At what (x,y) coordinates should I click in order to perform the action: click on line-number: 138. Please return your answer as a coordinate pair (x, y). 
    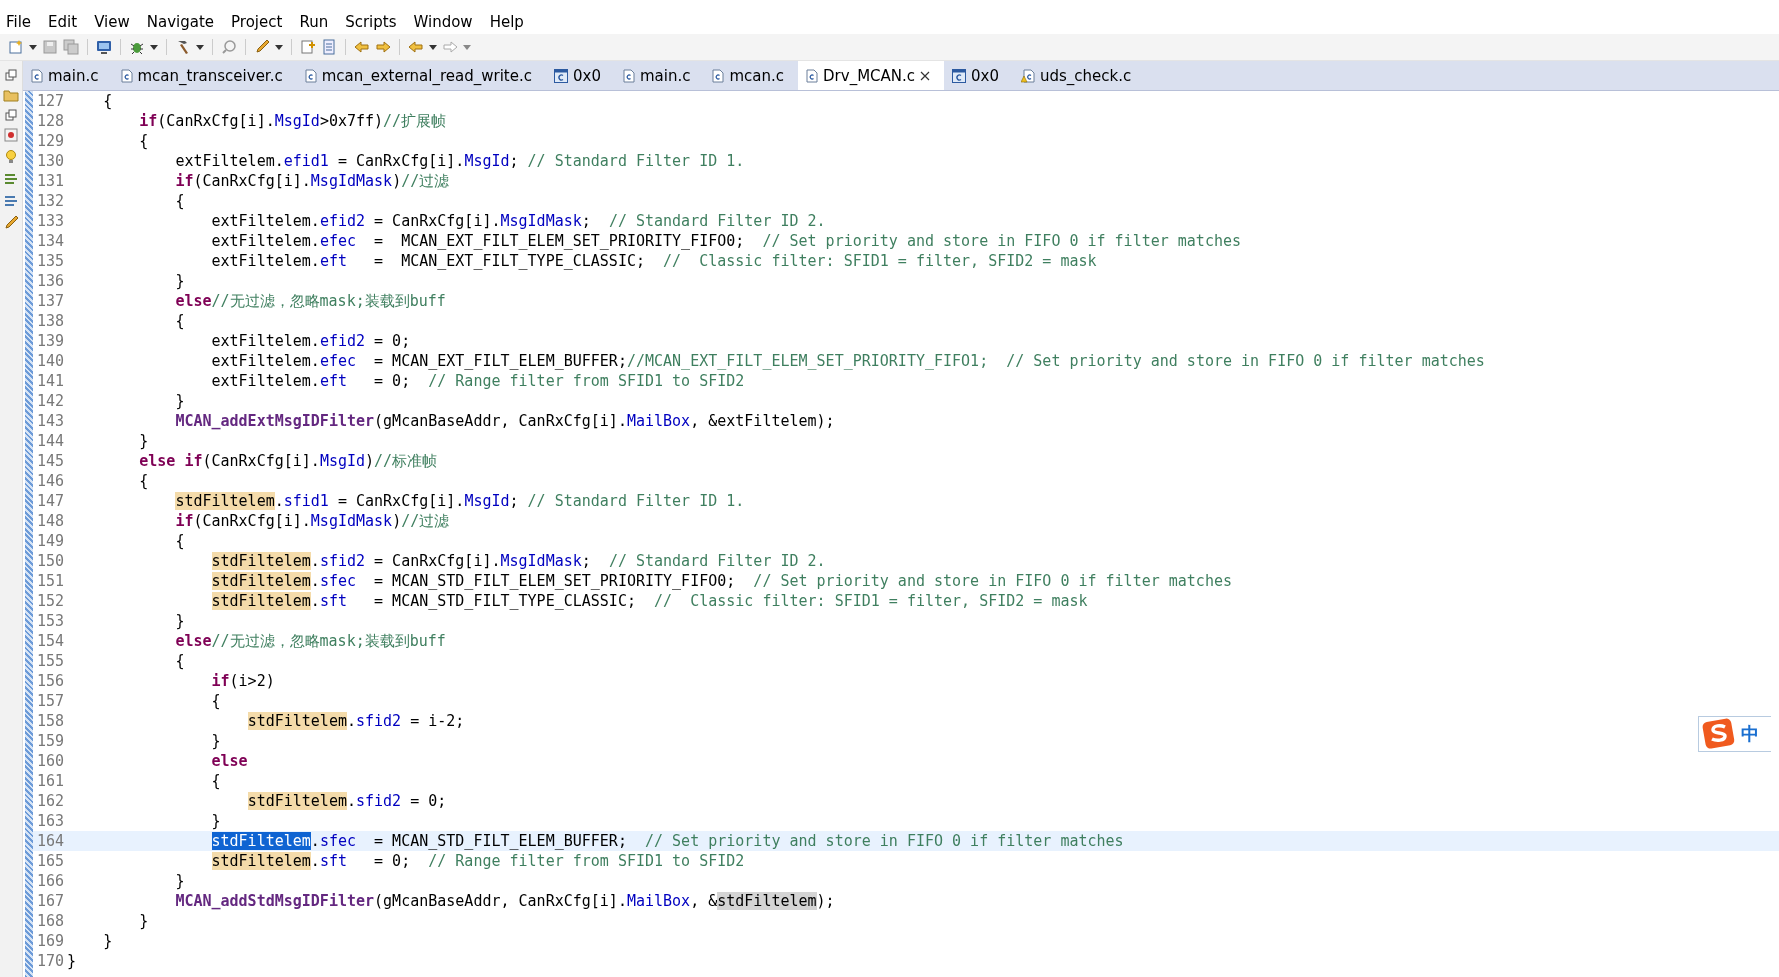
    Looking at the image, I should click on (51, 321).